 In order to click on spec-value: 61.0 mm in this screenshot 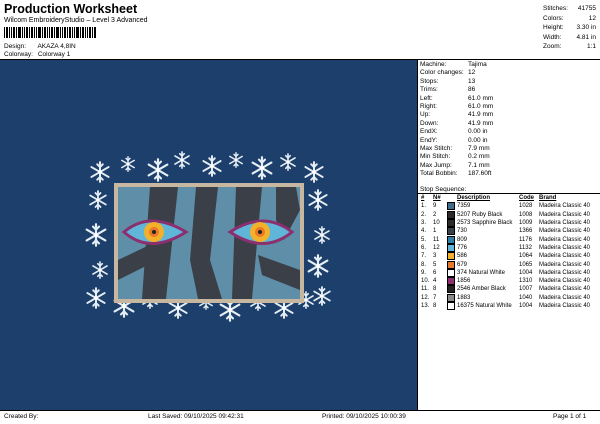, I will do `click(481, 98)`.